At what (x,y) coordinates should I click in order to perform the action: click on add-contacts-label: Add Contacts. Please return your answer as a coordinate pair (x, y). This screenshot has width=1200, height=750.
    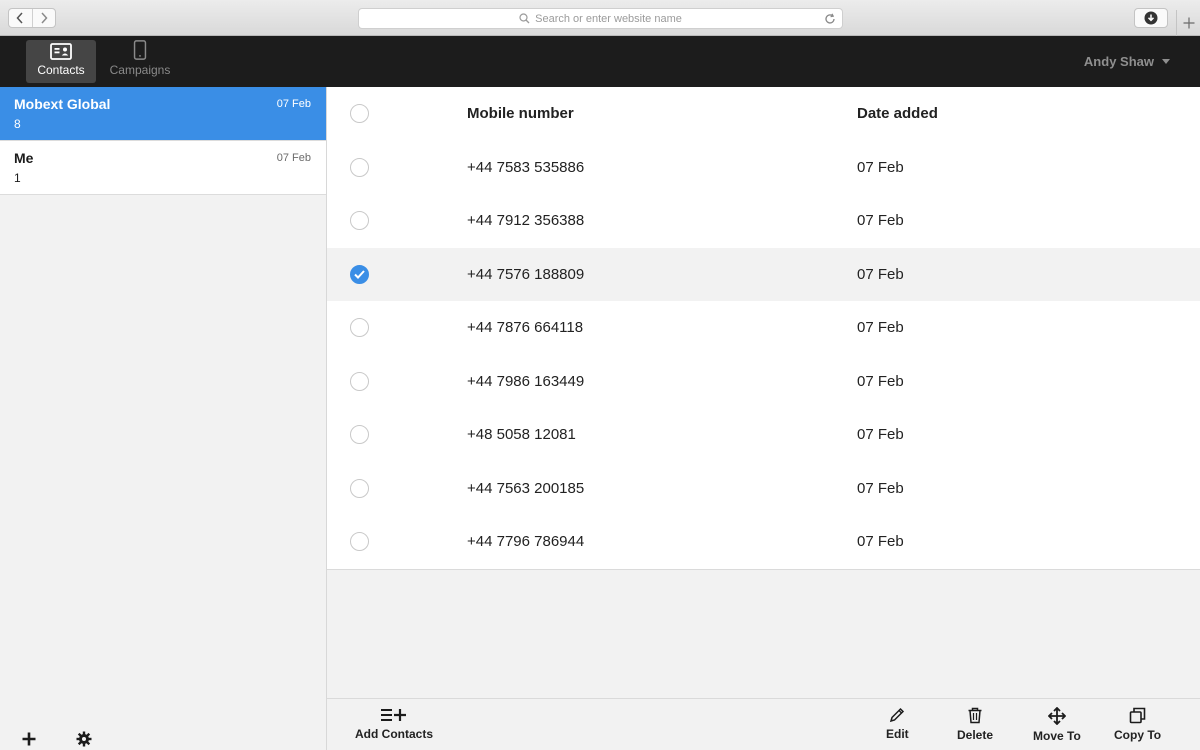
    Looking at the image, I should click on (394, 734).